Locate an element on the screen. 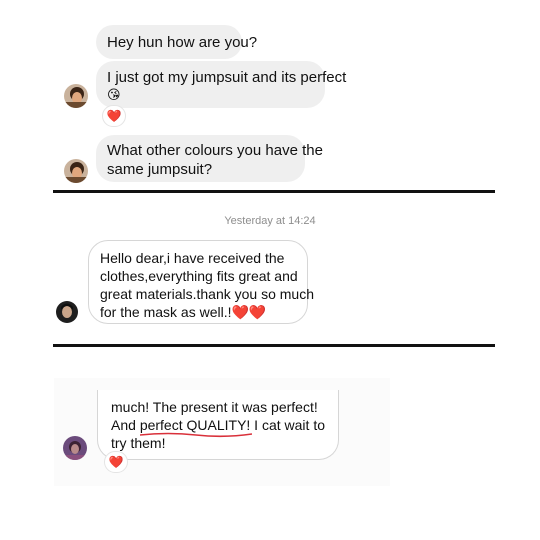 The height and width of the screenshot is (540, 540). message-text-prefix: And is located at coordinates (125, 425).